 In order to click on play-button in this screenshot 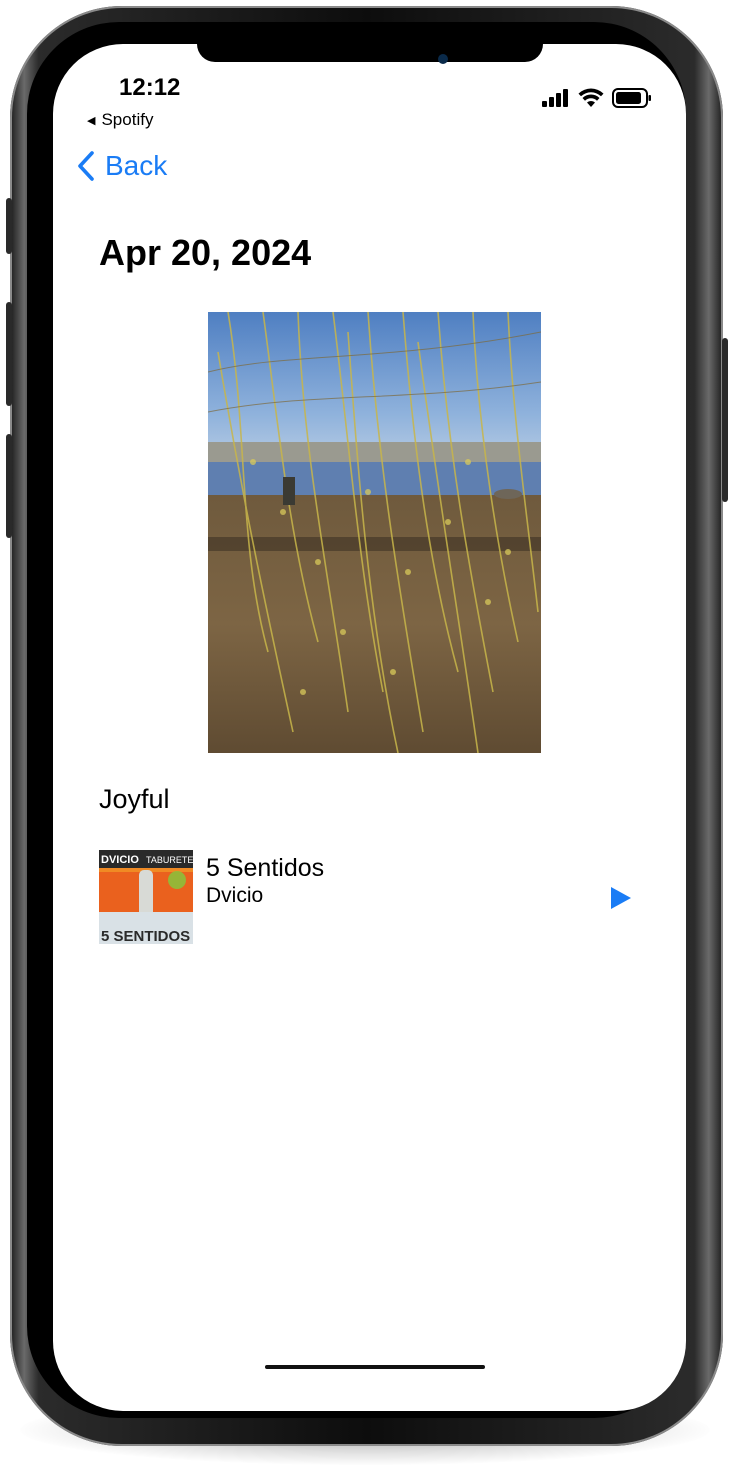, I will do `click(621, 898)`.